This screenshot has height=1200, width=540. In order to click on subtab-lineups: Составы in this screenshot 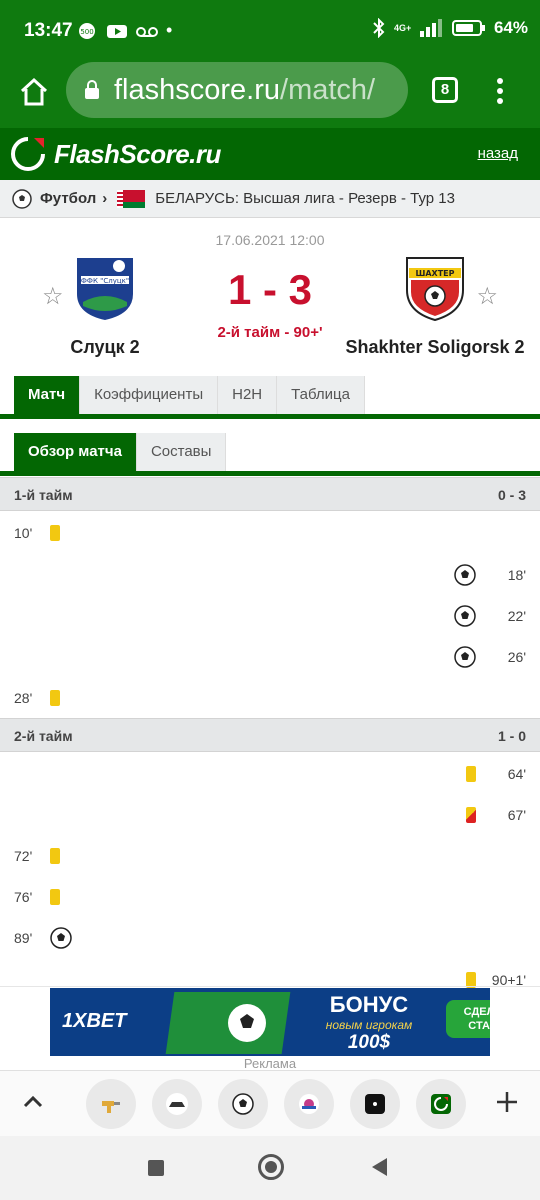, I will do `click(181, 452)`.